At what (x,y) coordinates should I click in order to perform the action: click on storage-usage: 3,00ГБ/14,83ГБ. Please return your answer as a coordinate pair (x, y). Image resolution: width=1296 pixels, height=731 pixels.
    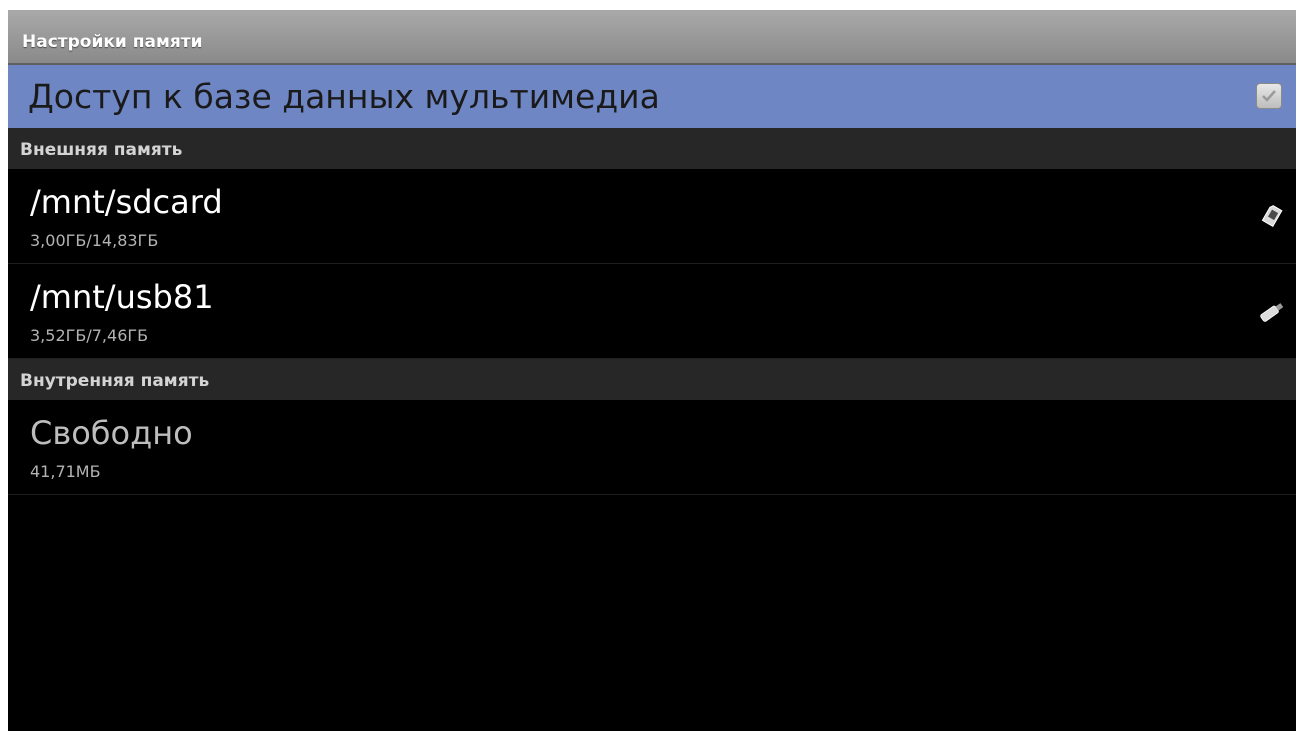
    Looking at the image, I should click on (94, 240).